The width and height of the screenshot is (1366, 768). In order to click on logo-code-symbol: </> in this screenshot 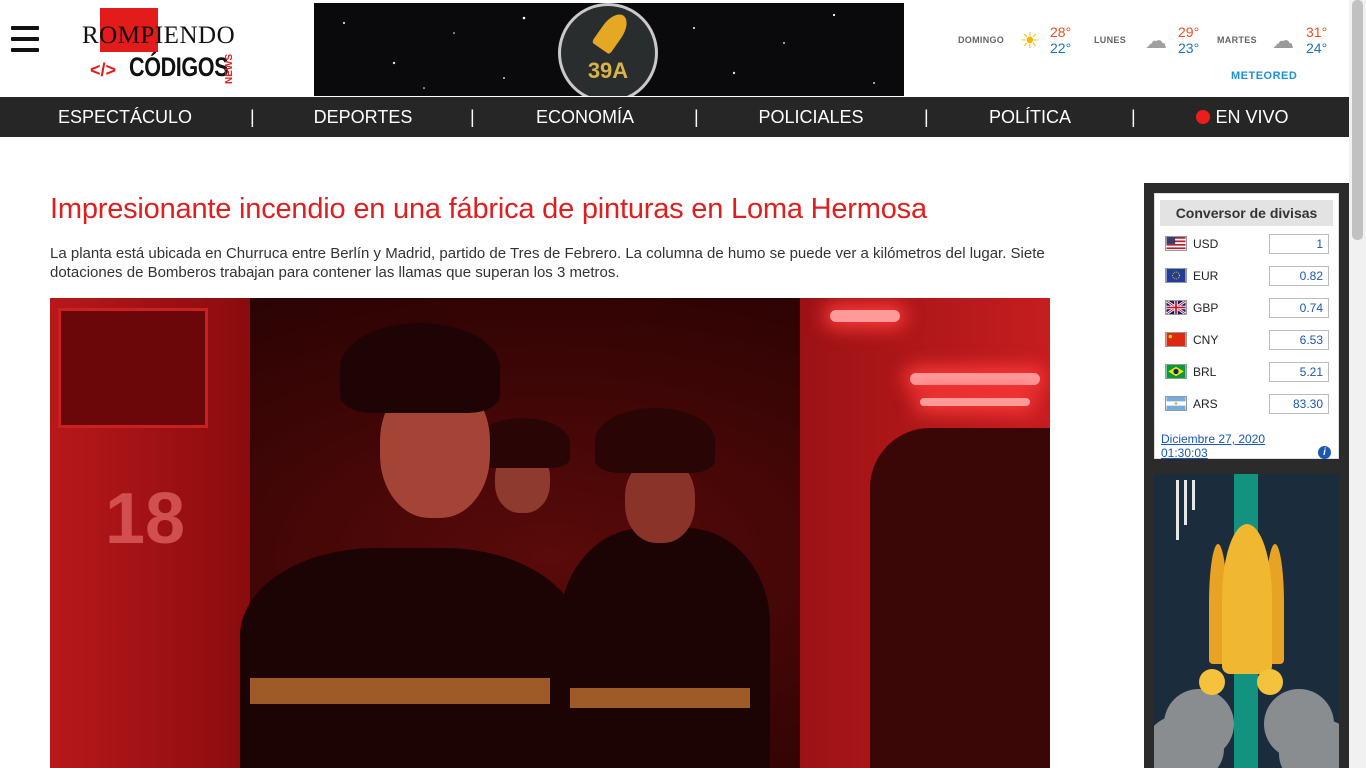, I will do `click(103, 70)`.